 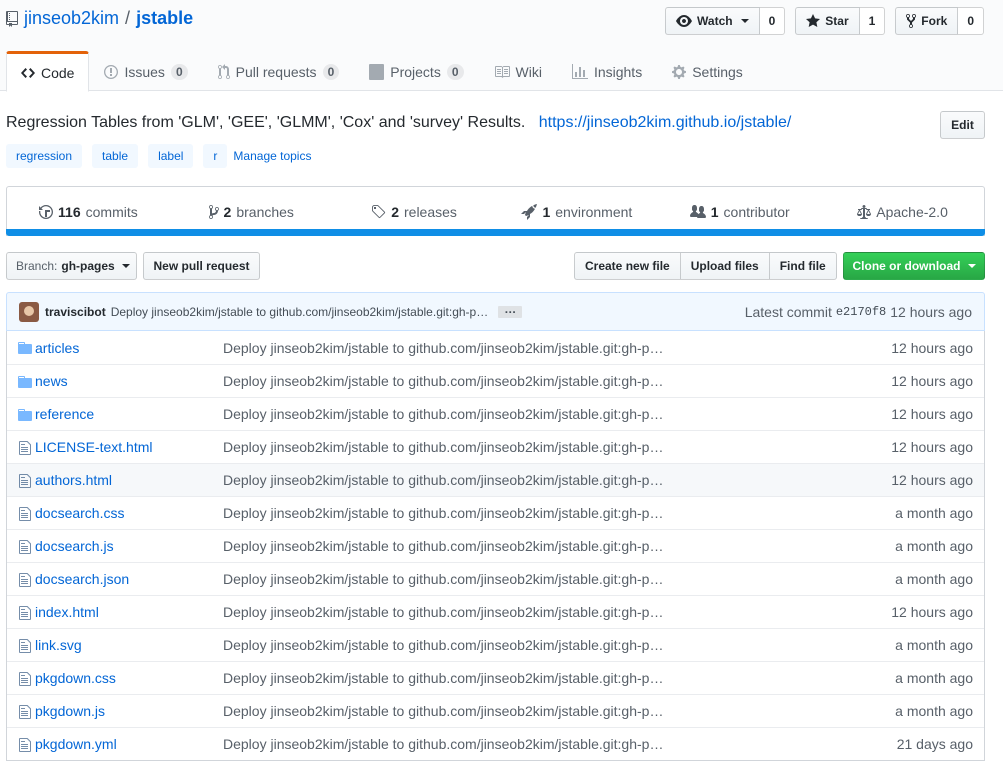 I want to click on issues-counter: 0, so click(x=179, y=71).